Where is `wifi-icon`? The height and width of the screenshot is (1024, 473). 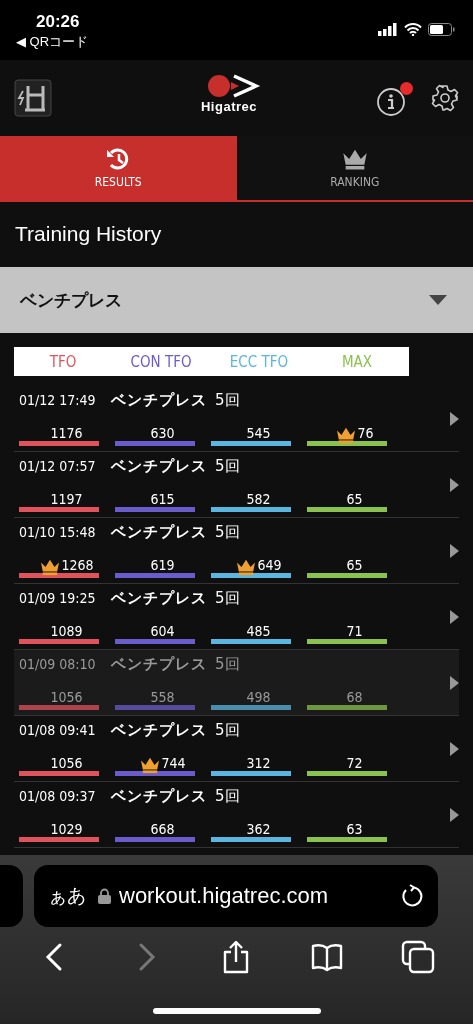
wifi-icon is located at coordinates (413, 29).